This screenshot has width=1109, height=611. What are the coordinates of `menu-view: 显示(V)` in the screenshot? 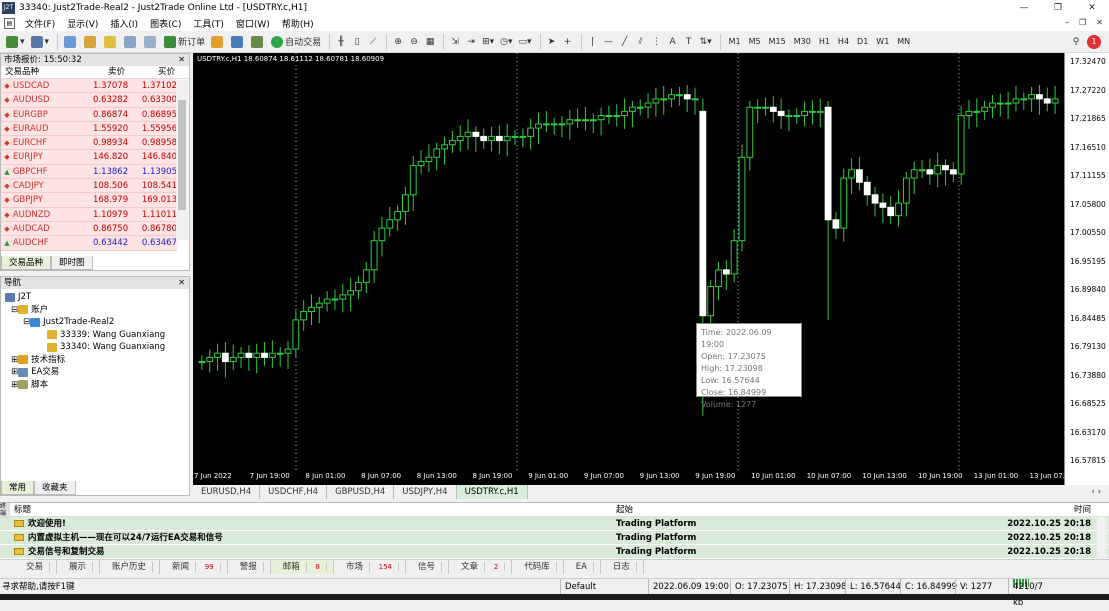 It's located at (82, 23).